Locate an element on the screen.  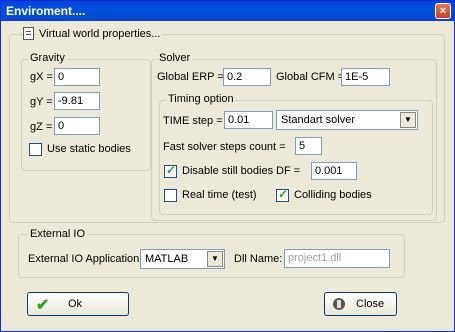
gy-label: gY = is located at coordinates (41, 102).